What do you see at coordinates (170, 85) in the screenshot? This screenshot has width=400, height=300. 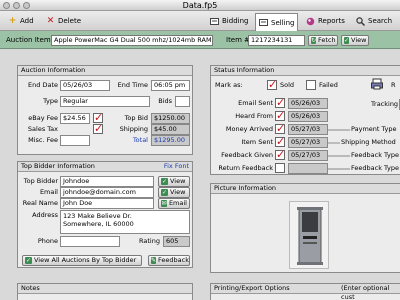 I see `end-time-field: 06:05 pm` at bounding box center [170, 85].